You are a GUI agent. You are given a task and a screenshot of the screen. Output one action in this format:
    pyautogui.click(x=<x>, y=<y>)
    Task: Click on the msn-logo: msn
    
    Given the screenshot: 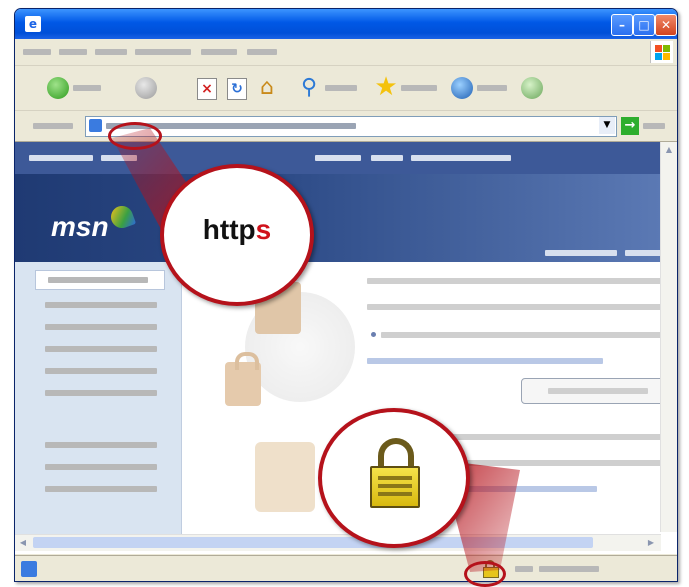 What is the action you would take?
    pyautogui.click(x=80, y=226)
    